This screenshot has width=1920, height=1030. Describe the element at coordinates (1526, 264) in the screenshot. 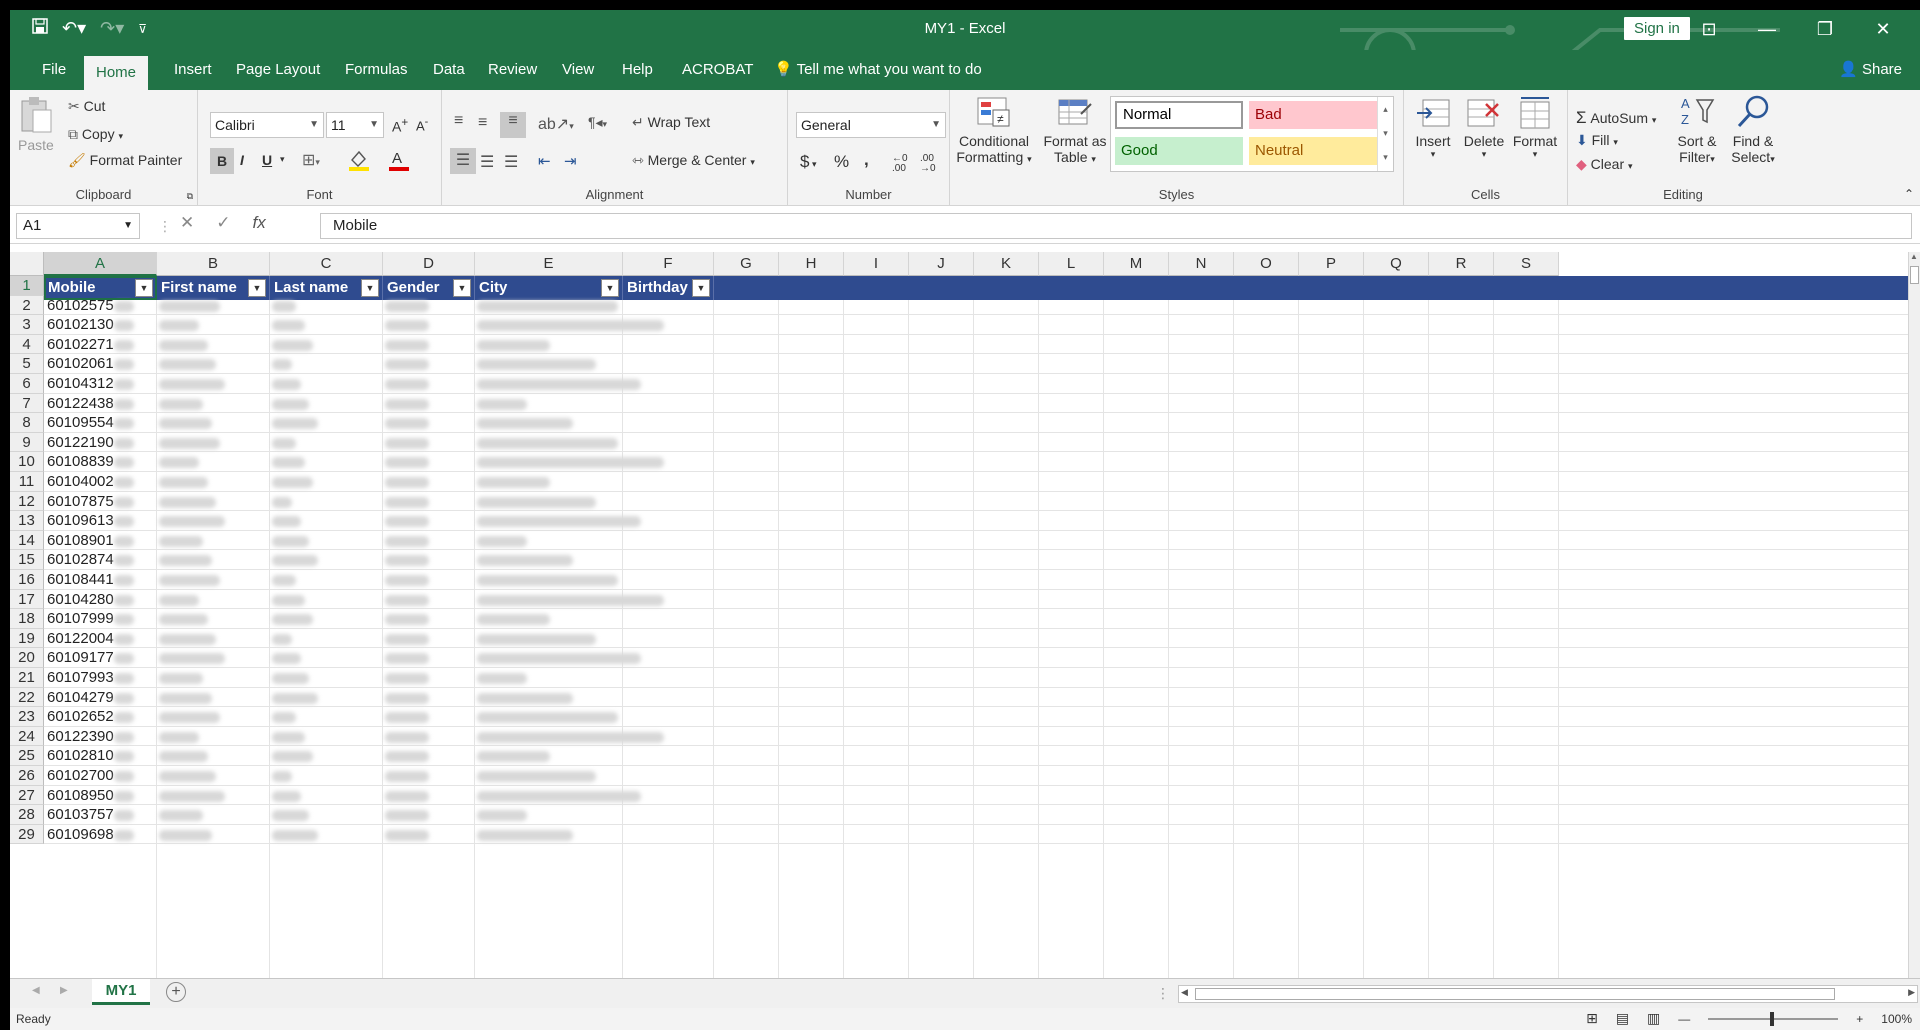

I see `column-header-s: S` at that location.